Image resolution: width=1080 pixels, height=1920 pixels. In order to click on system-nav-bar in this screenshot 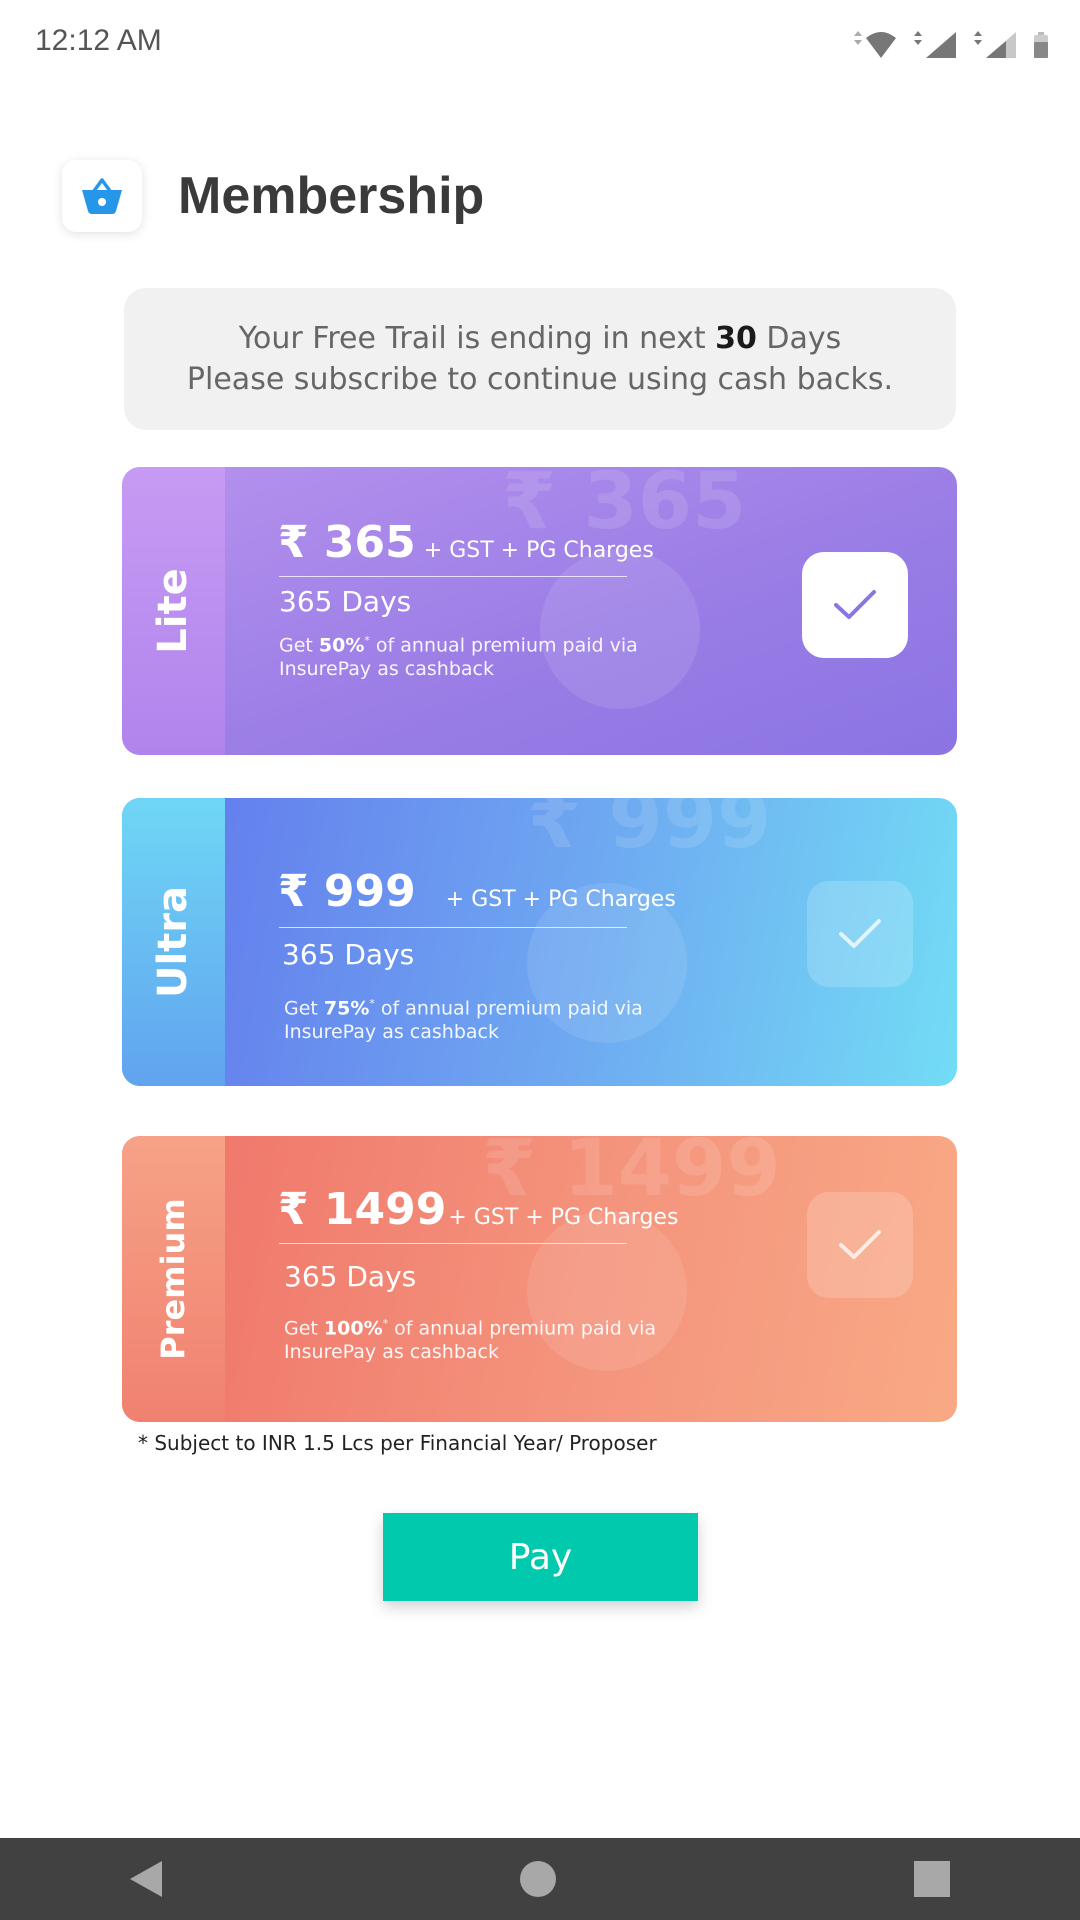, I will do `click(540, 1879)`.